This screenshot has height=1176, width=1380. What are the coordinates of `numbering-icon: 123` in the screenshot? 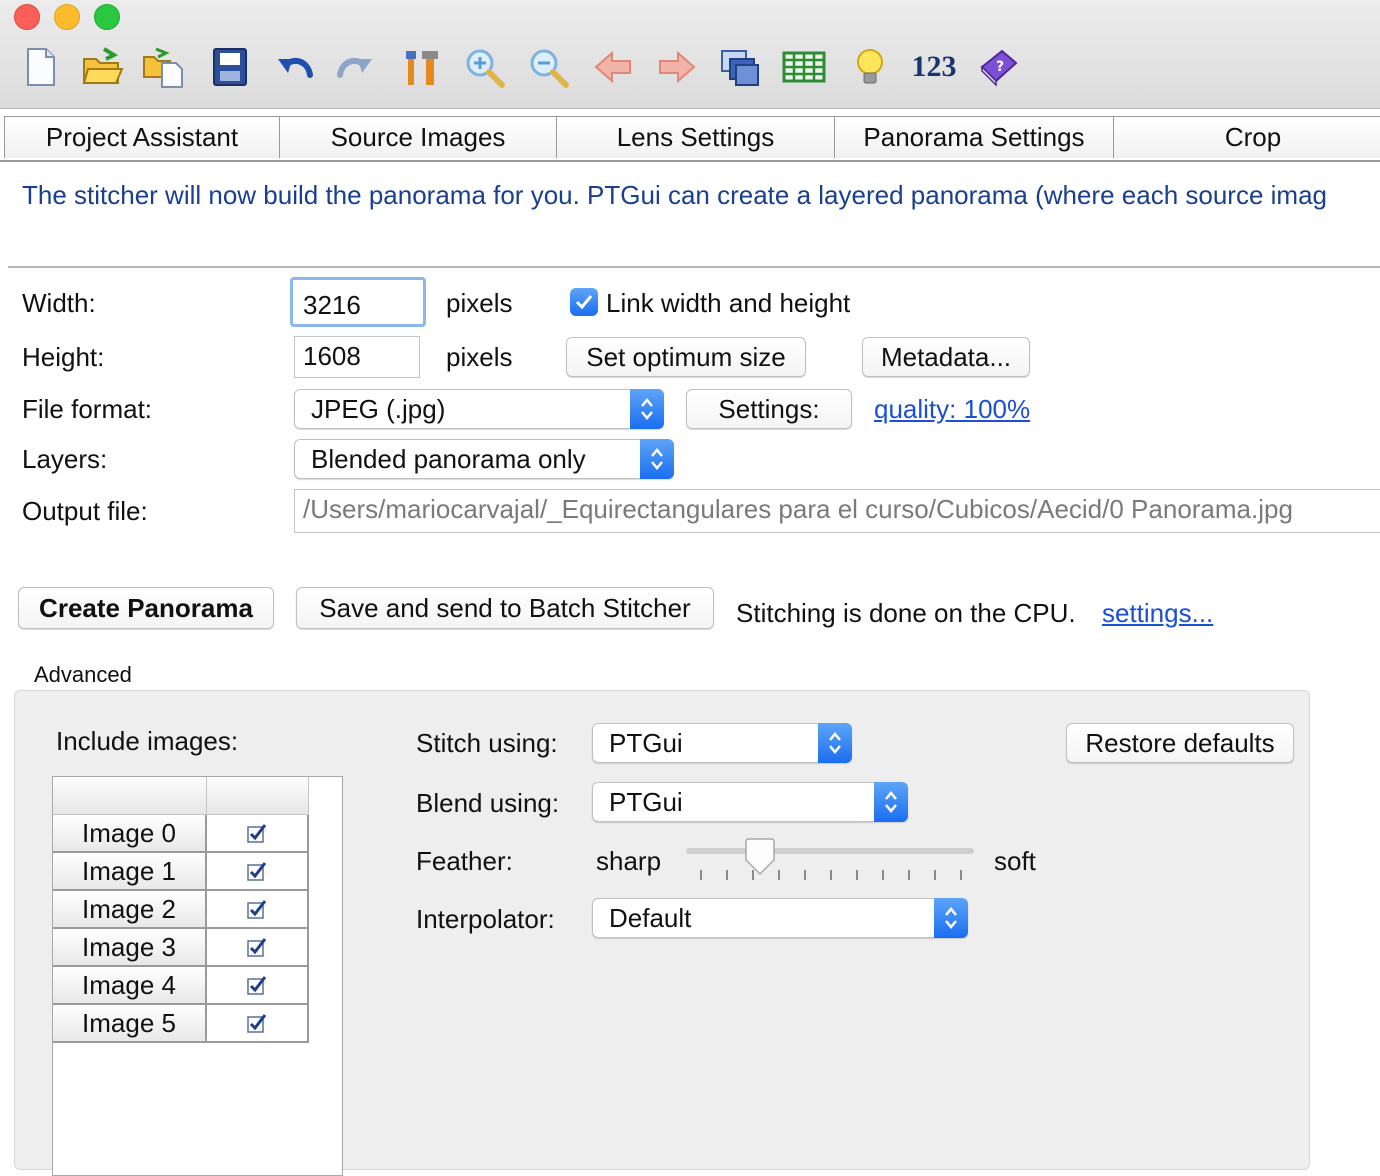 It's located at (934, 67).